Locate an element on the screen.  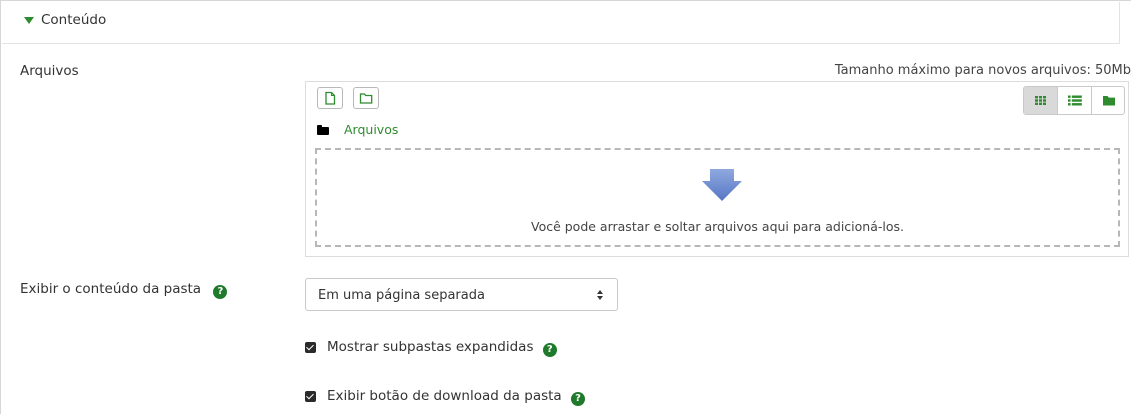
show-download-label: Exibir botão de download da pasta is located at coordinates (444, 396).